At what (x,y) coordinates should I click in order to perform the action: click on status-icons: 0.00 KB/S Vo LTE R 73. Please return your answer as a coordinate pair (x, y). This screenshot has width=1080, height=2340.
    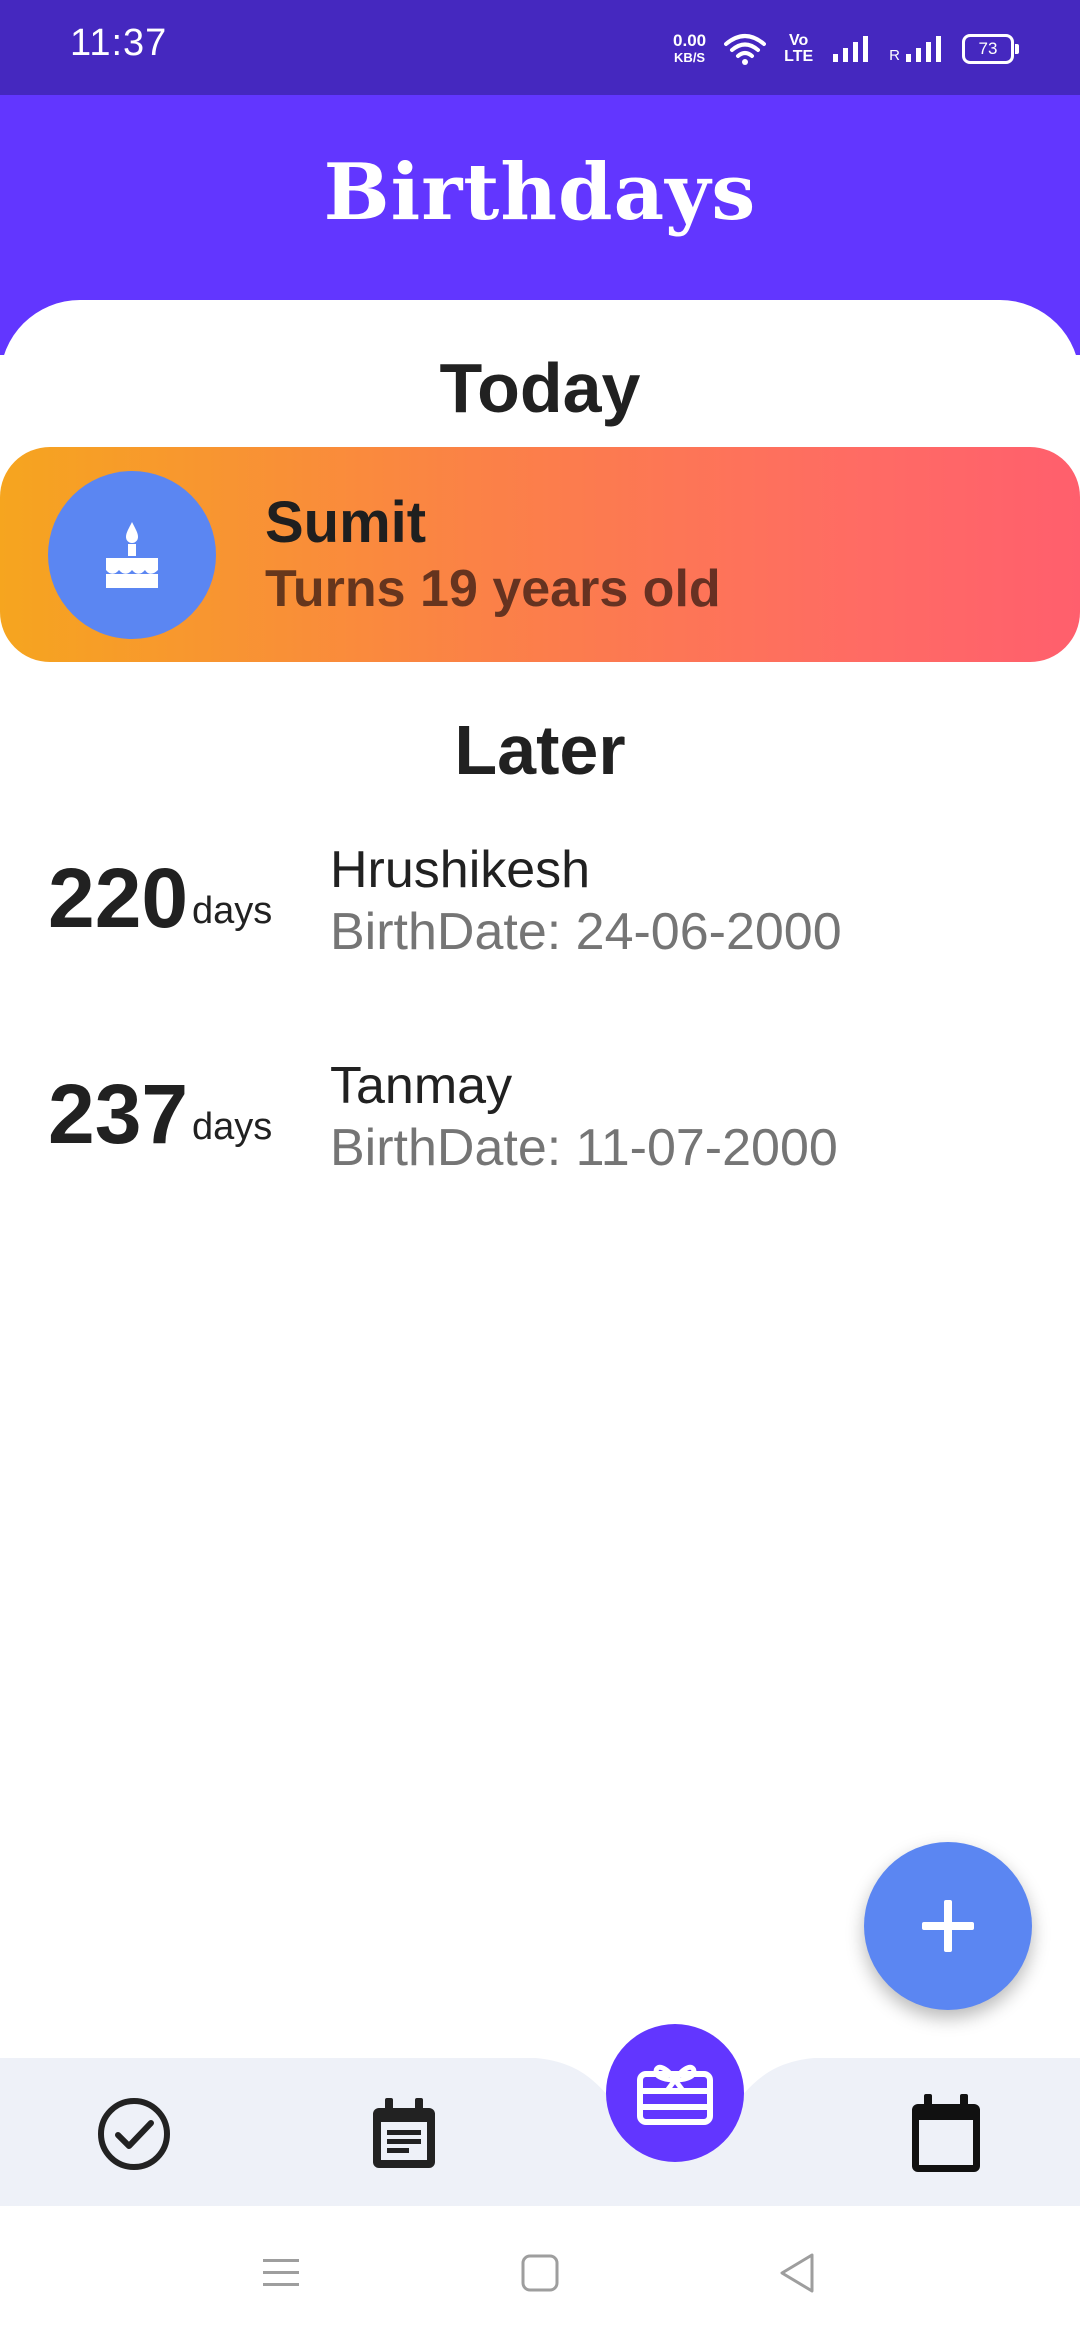
    Looking at the image, I should click on (846, 49).